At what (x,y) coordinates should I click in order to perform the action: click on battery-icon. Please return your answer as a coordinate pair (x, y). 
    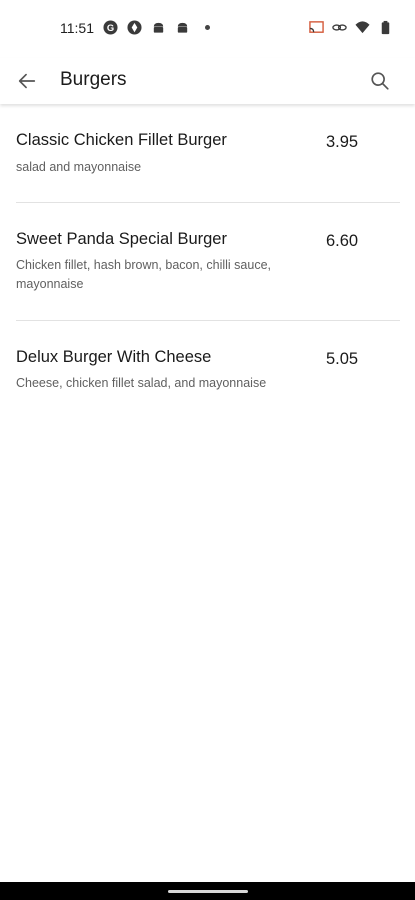
    Looking at the image, I should click on (385, 27).